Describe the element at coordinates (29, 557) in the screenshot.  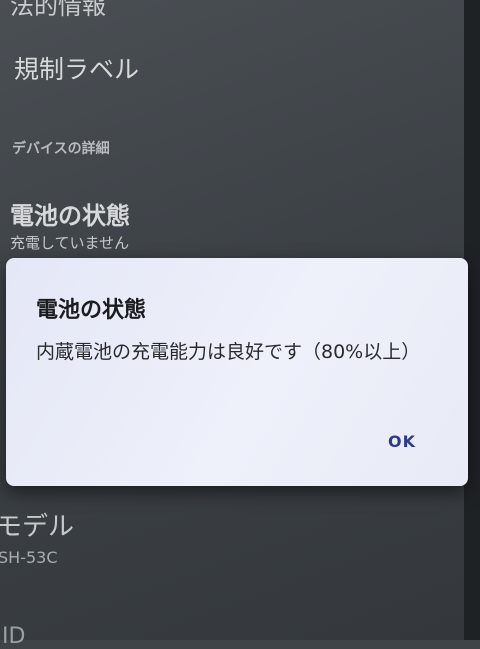
I see `model-value: SH-53C` at that location.